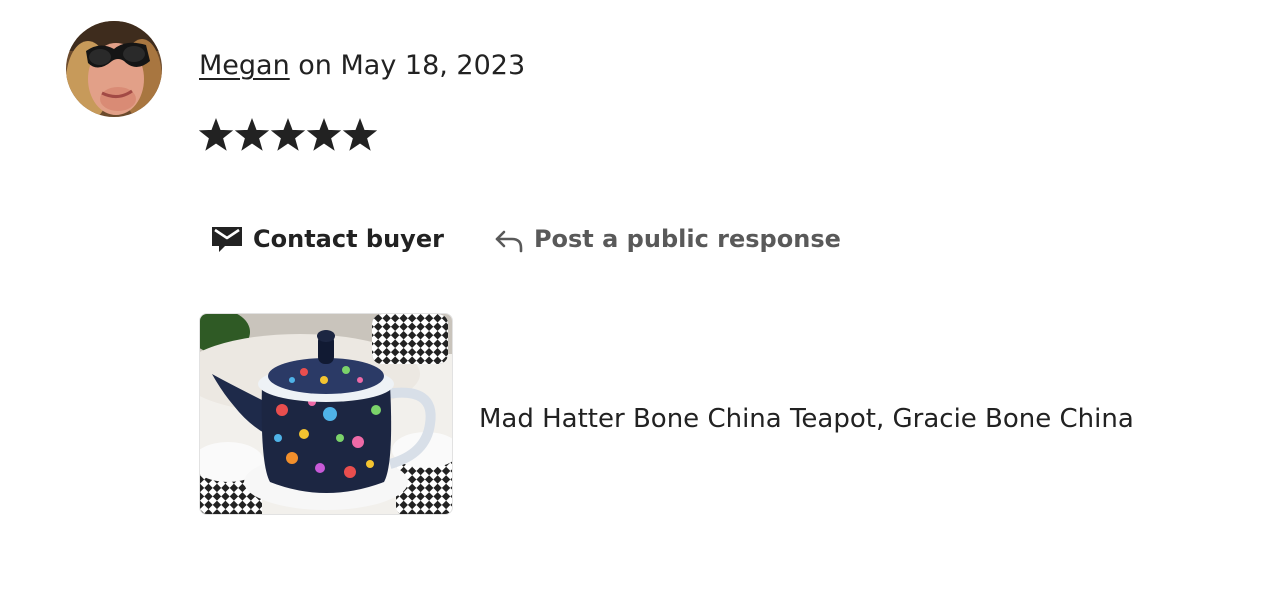  I want to click on reply-arrow-icon, so click(509, 241).